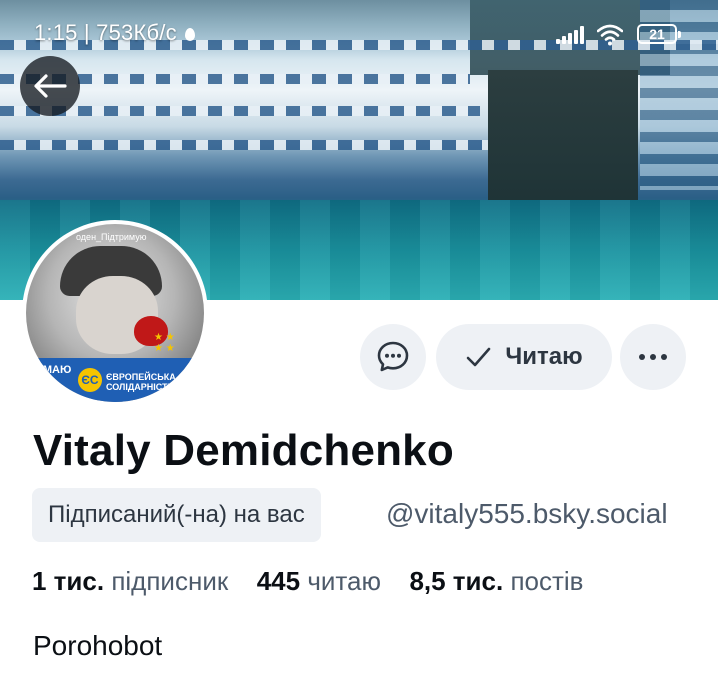 The height and width of the screenshot is (686, 718). I want to click on check-icon, so click(479, 357).